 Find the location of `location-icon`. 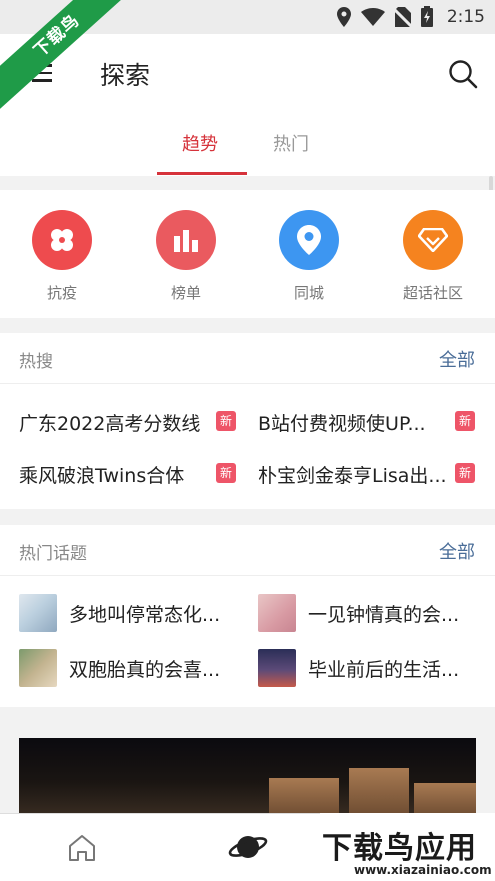

location-icon is located at coordinates (343, 16).